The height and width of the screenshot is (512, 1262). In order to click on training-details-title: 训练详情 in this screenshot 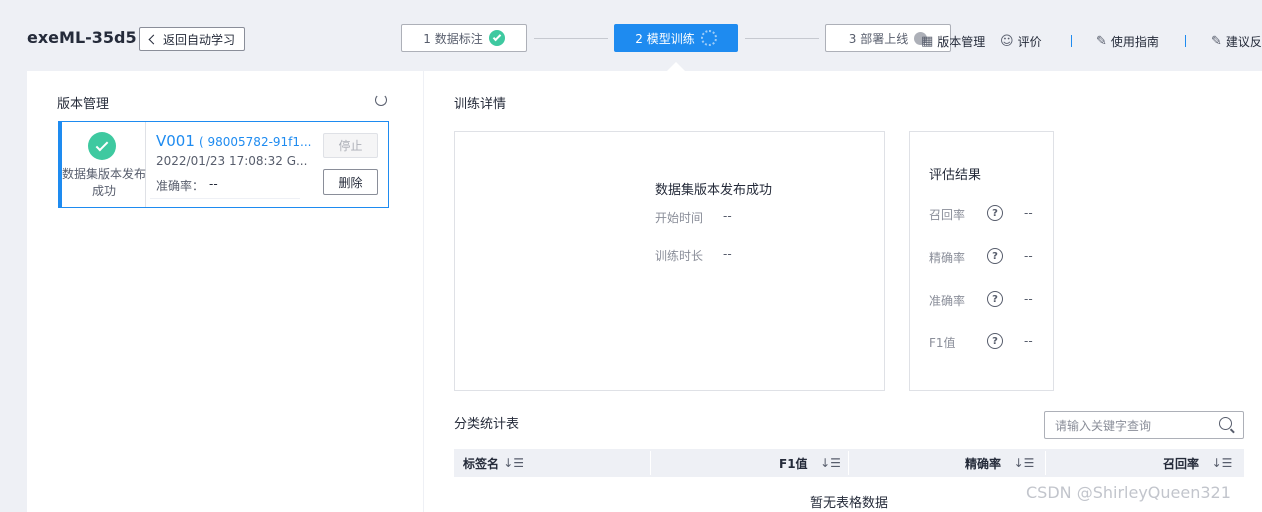, I will do `click(480, 104)`.